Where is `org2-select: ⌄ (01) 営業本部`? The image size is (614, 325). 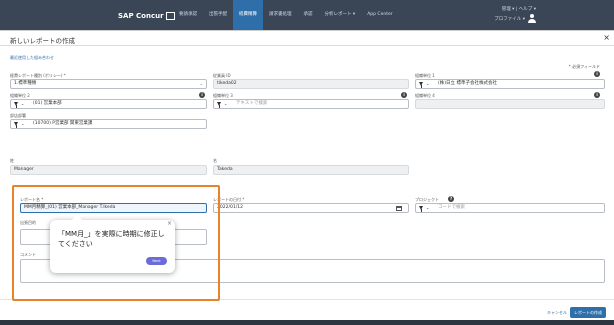 org2-select: ⌄ (01) 営業本部 is located at coordinates (108, 104).